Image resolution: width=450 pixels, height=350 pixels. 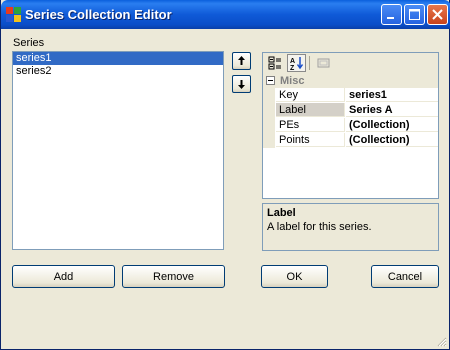 I want to click on ok-button: OK, so click(x=294, y=276).